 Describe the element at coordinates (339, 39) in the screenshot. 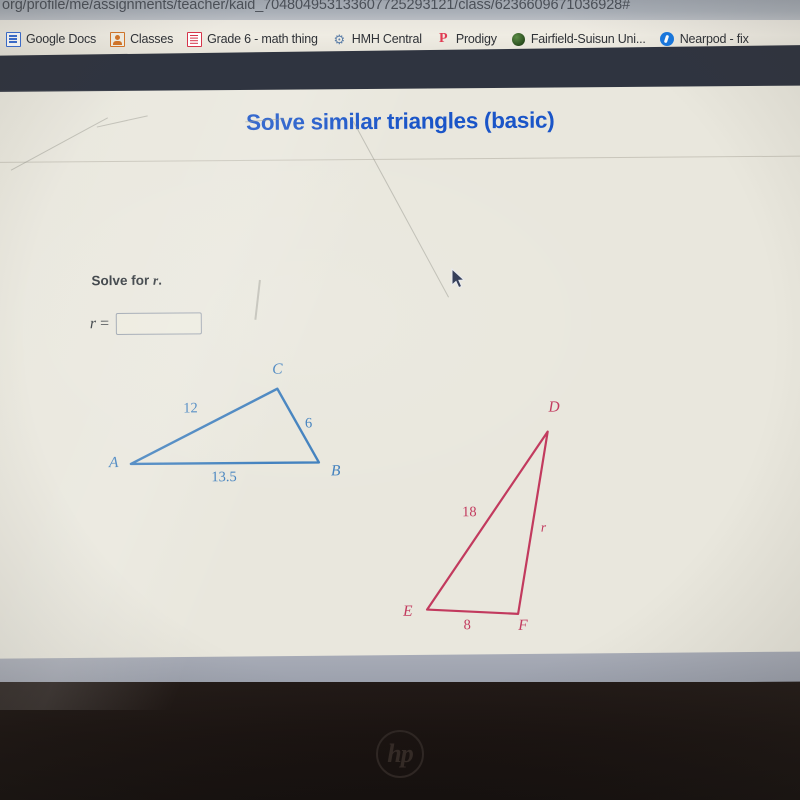

I see `hmh-icon: ⚙` at that location.